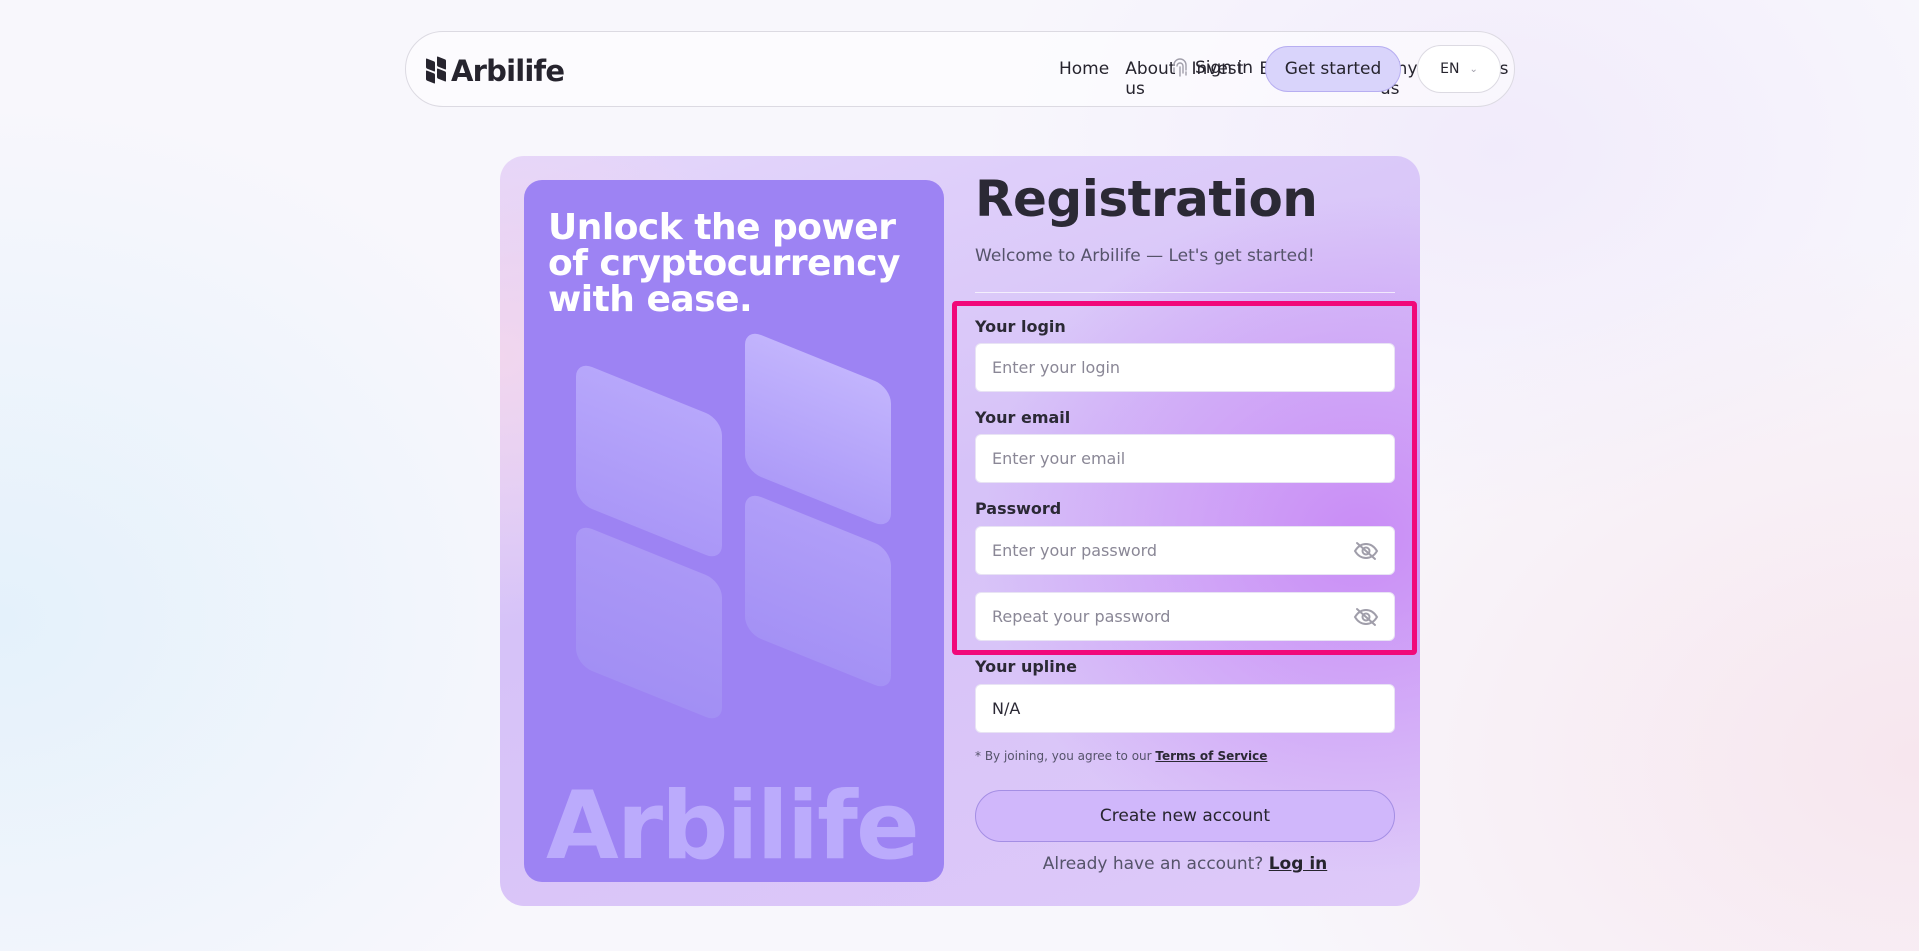 Image resolution: width=1919 pixels, height=951 pixels. I want to click on credentials-highlight-box, so click(1184, 478).